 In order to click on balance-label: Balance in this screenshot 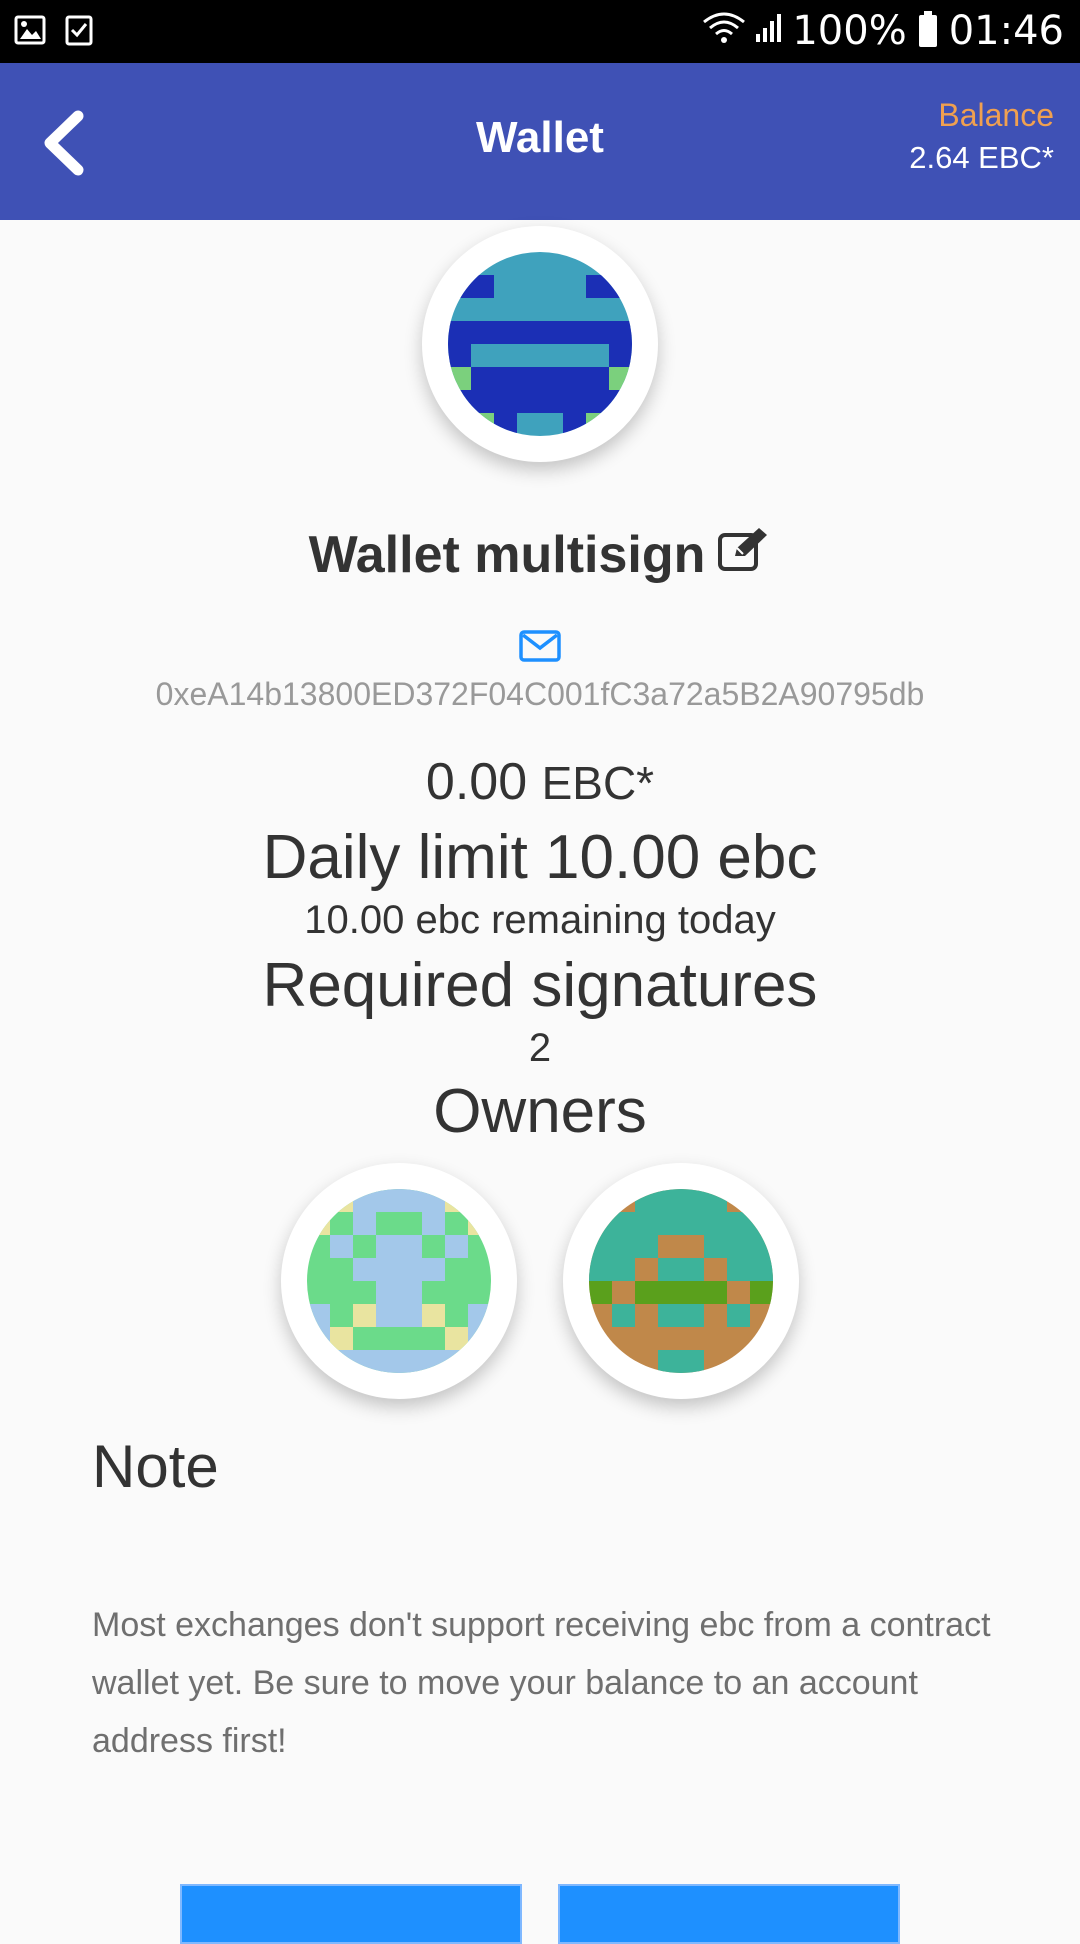, I will do `click(996, 115)`.